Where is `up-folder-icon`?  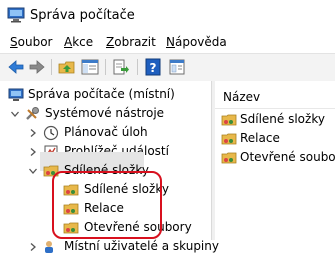
up-folder-icon is located at coordinates (67, 67).